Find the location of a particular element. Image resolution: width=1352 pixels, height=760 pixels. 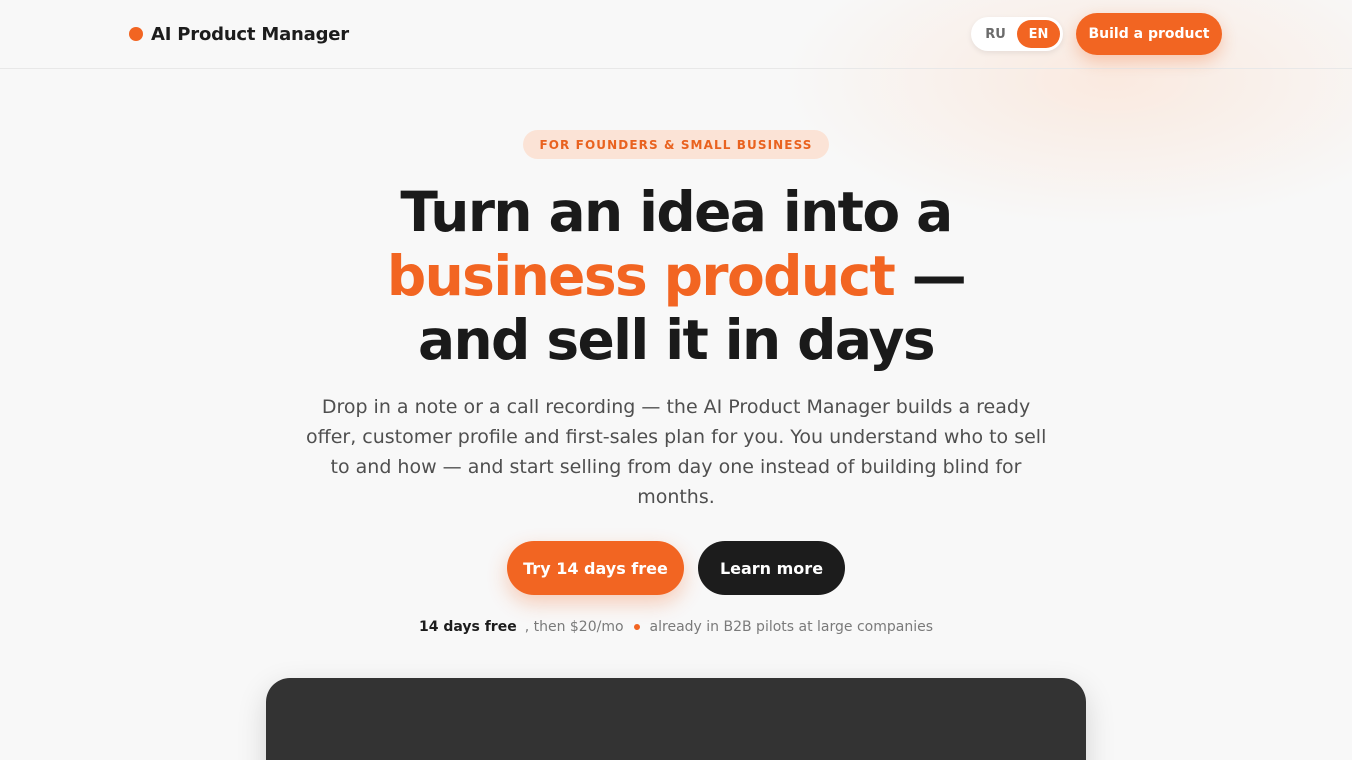

headline-dash: — is located at coordinates (939, 276).